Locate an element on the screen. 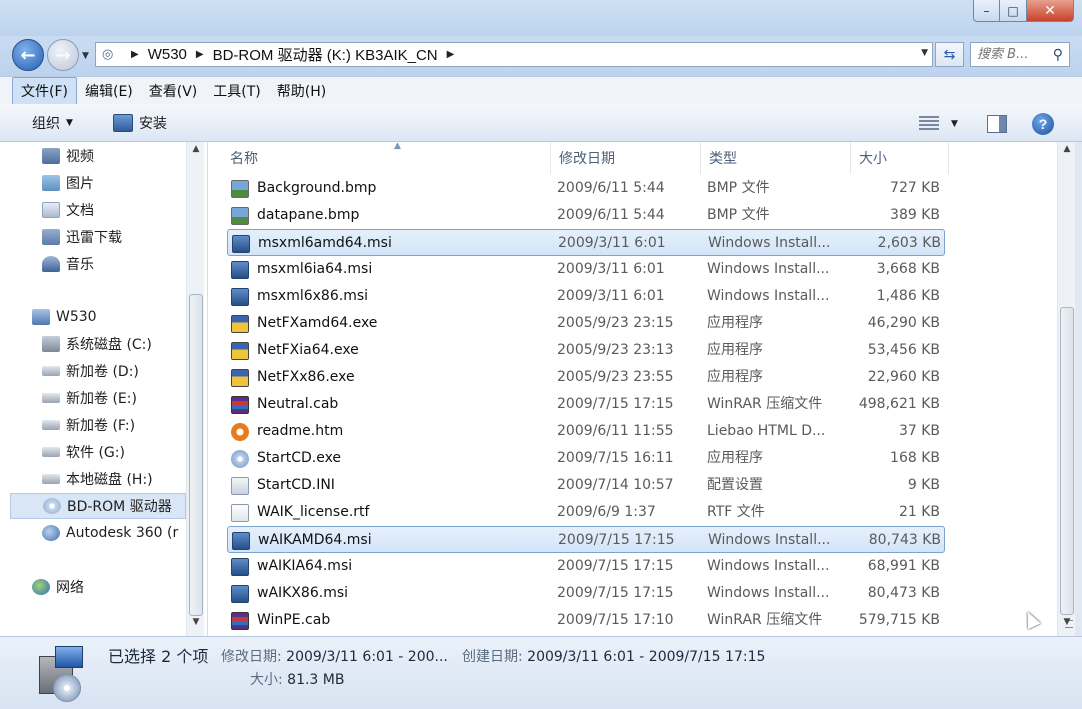 The height and width of the screenshot is (709, 1082). cd-app-icon is located at coordinates (240, 458).